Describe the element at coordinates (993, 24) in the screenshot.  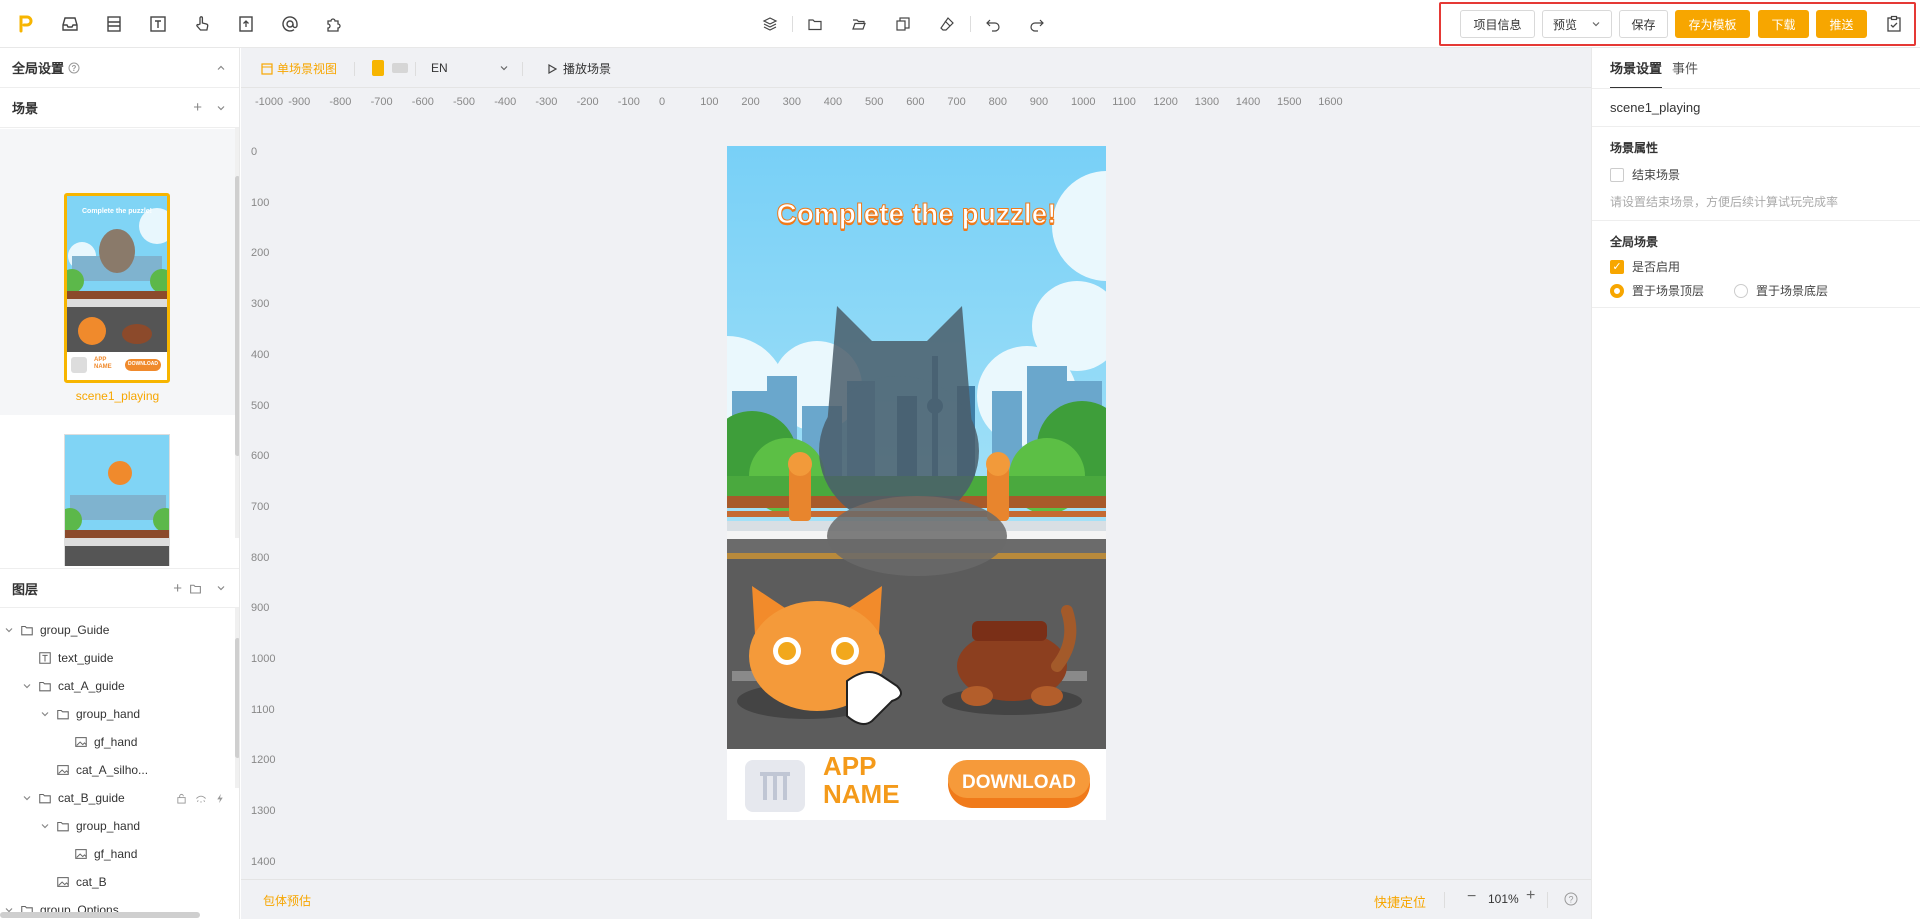
I see `undo-icon` at that location.